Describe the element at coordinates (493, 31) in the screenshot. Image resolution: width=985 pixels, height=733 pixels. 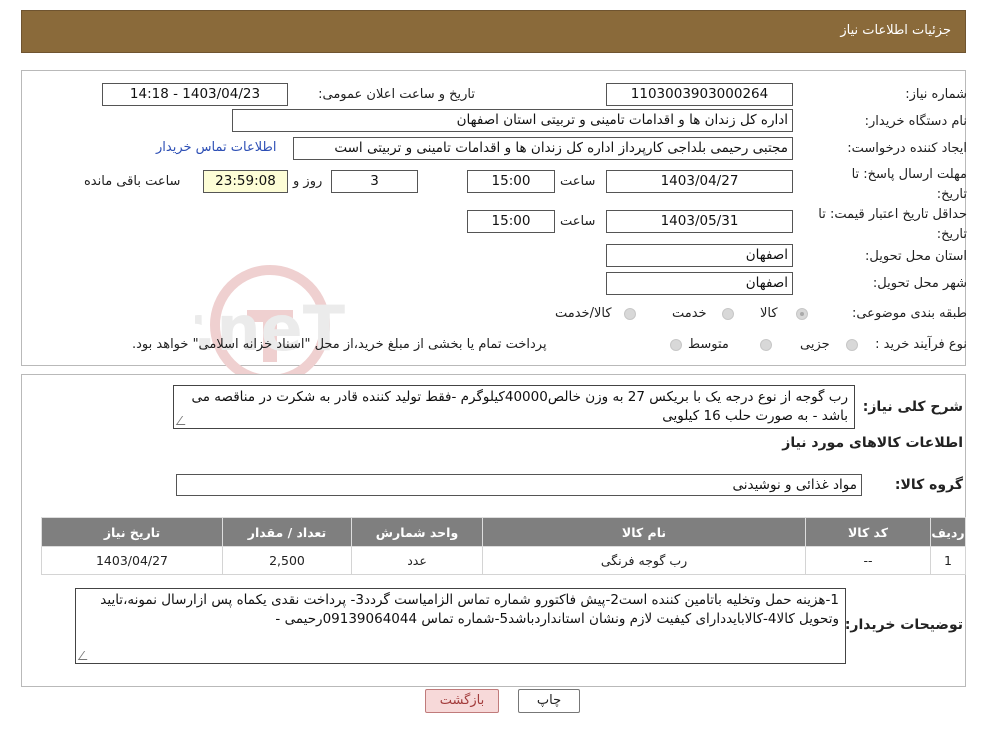
I see `page-header: جزئیات اطلاعات نیاز` at that location.